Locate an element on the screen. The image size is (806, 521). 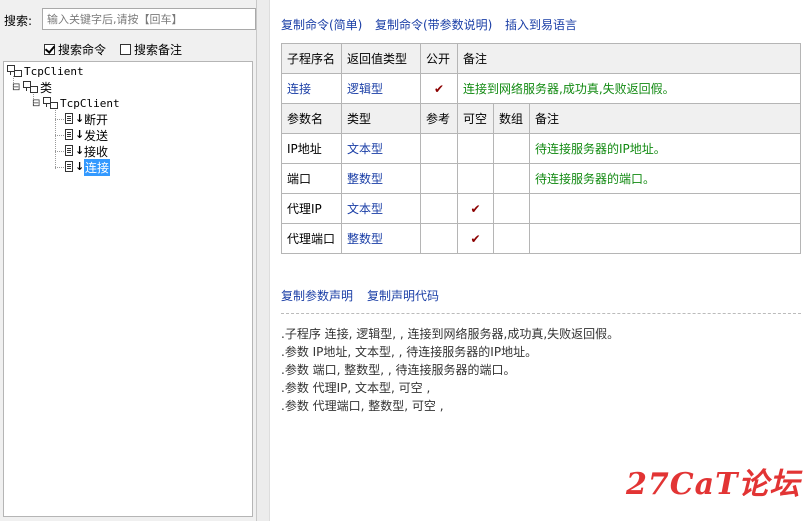
sub-header-row: 子程序名 返回值类型 公开 备注 is located at coordinates (541, 58).